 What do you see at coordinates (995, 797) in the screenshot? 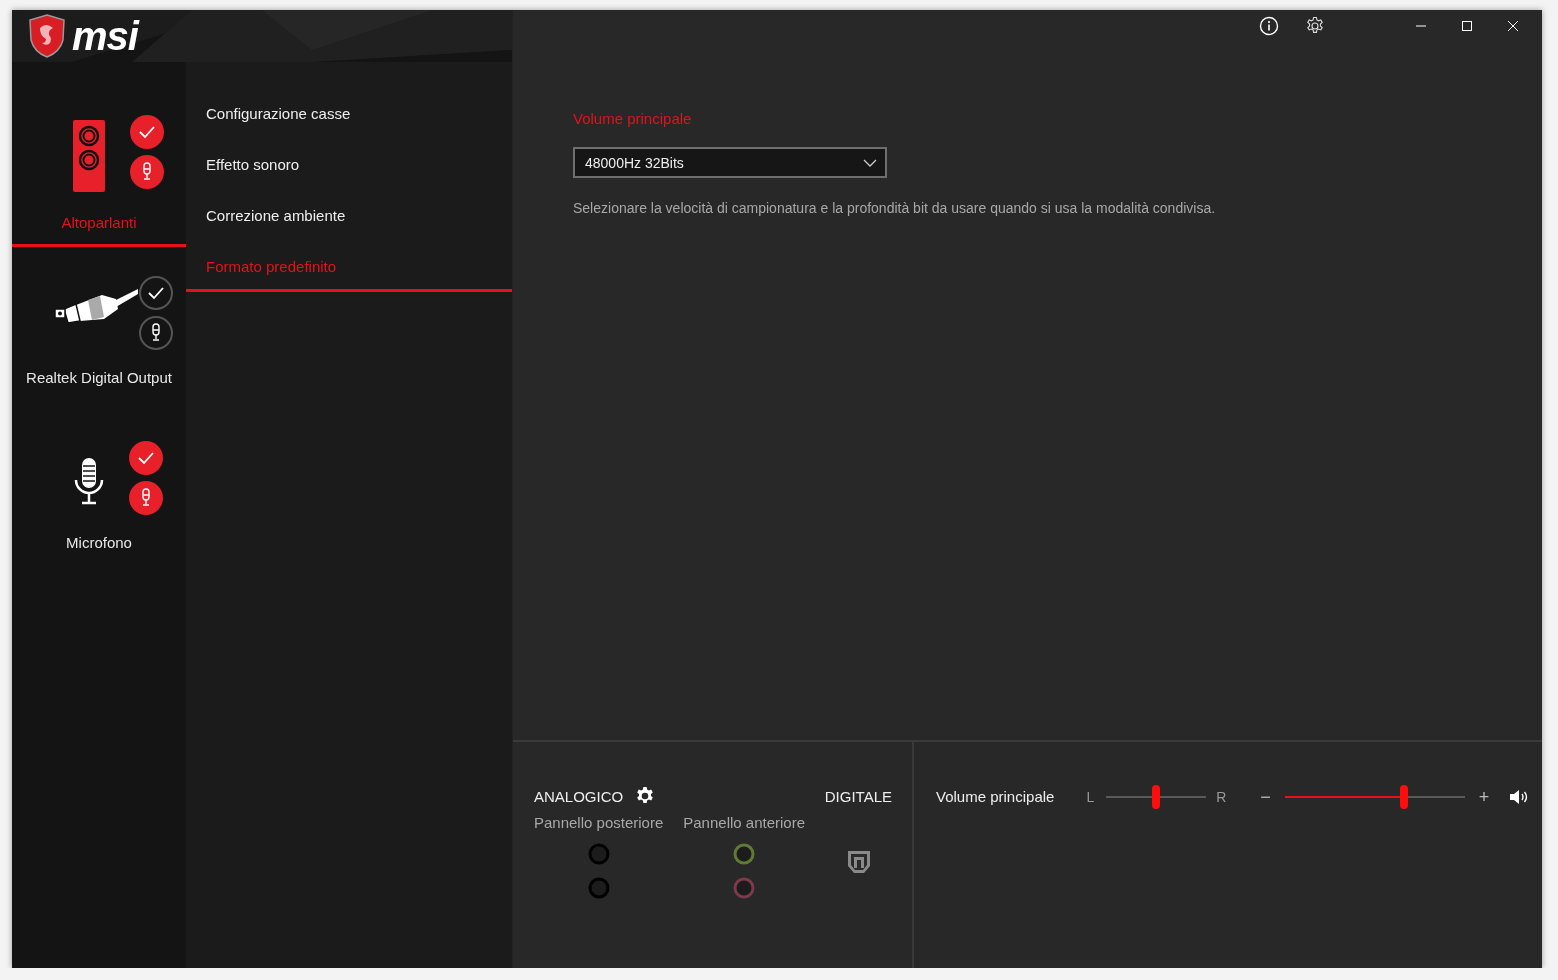
I see `volume-label: Volume principale` at bounding box center [995, 797].